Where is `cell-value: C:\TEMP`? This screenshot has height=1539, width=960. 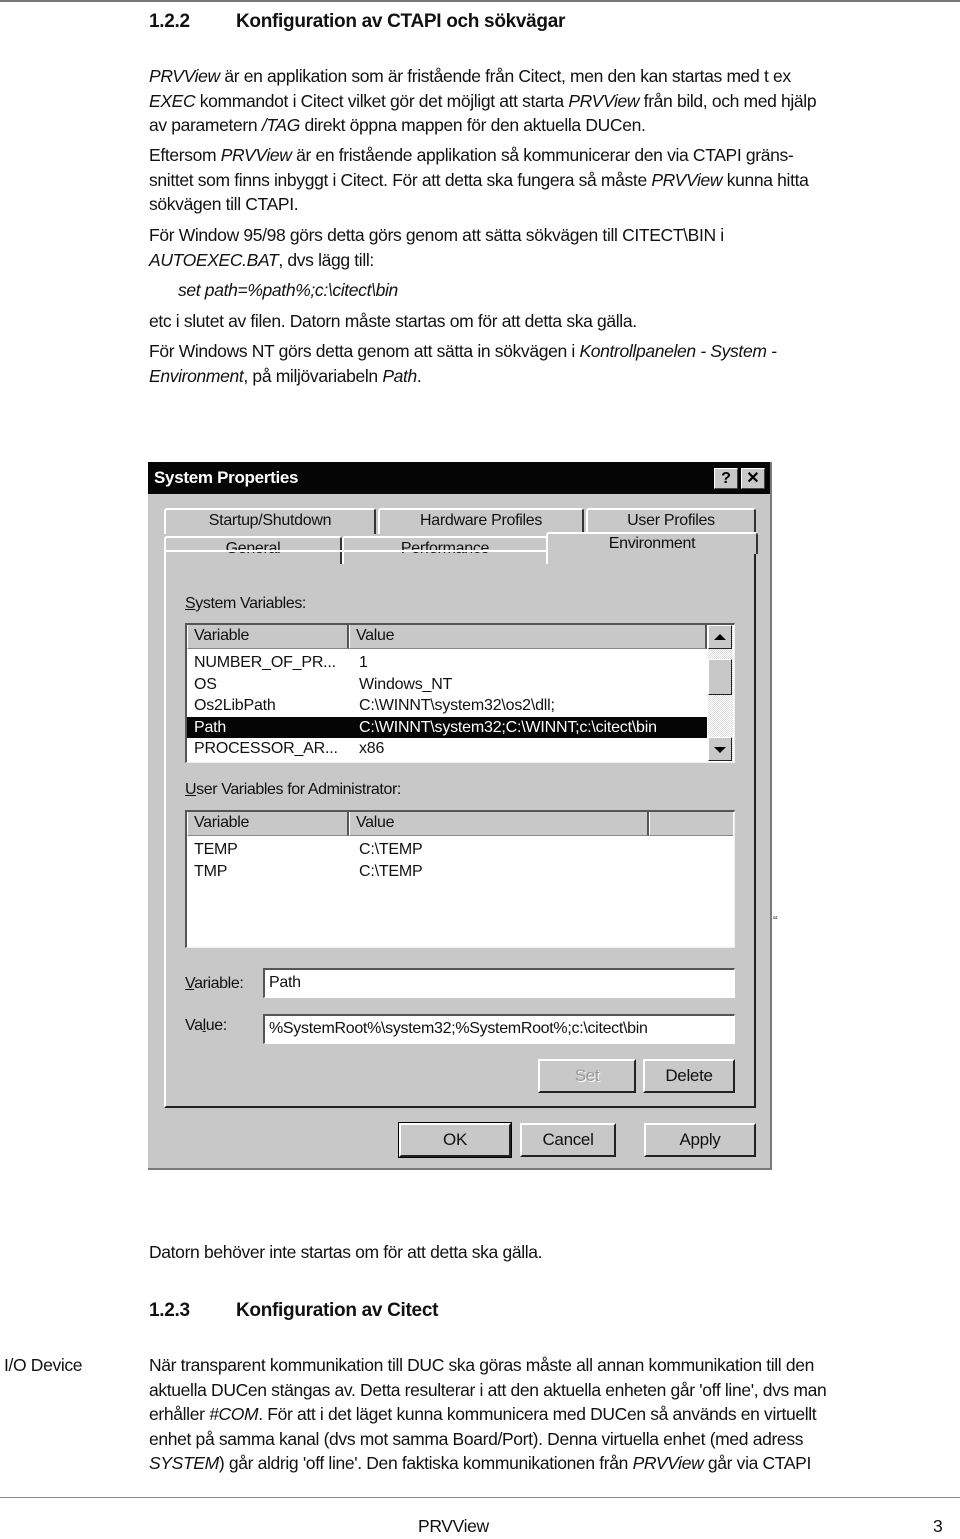
cell-value: C:\TEMP is located at coordinates (391, 871).